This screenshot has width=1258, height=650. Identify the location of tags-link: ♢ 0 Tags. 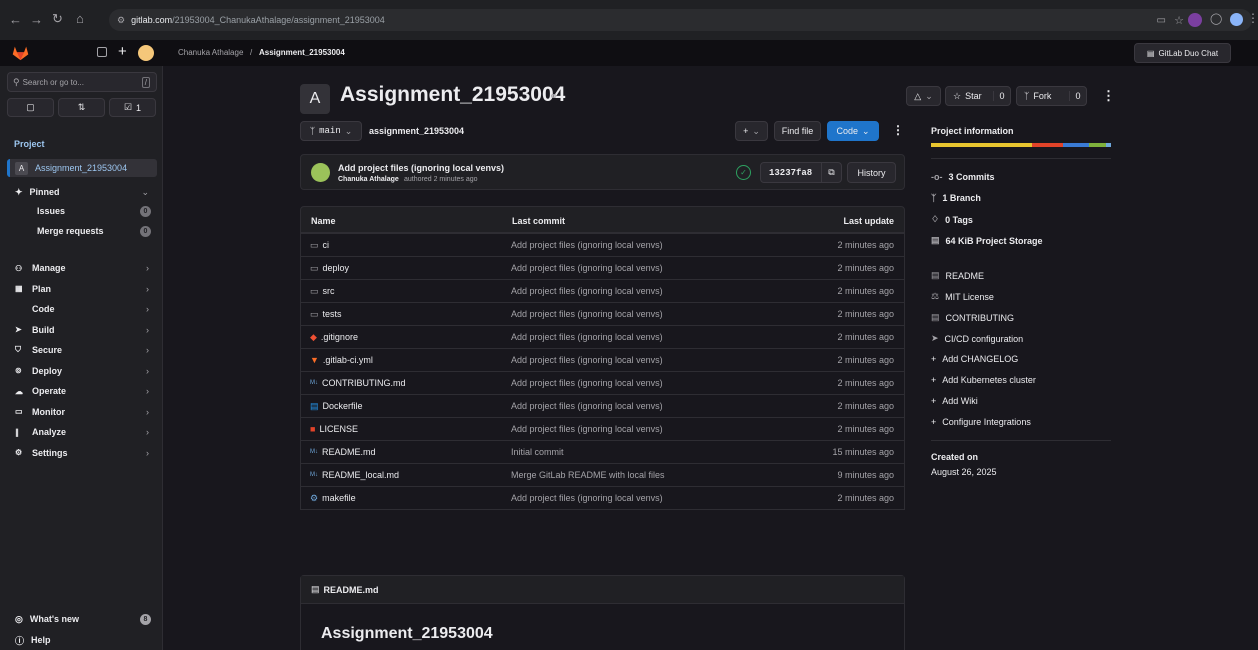
(952, 219).